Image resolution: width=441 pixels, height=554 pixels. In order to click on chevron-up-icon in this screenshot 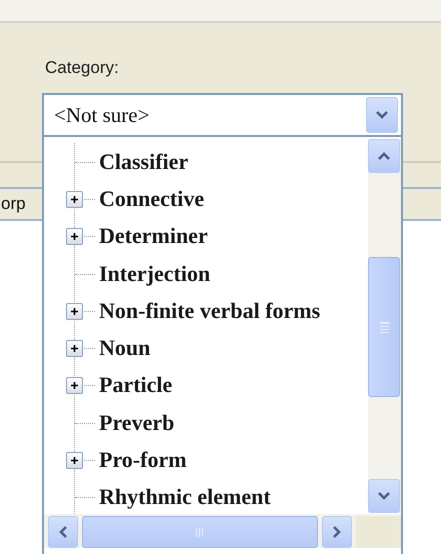, I will do `click(384, 156)`.